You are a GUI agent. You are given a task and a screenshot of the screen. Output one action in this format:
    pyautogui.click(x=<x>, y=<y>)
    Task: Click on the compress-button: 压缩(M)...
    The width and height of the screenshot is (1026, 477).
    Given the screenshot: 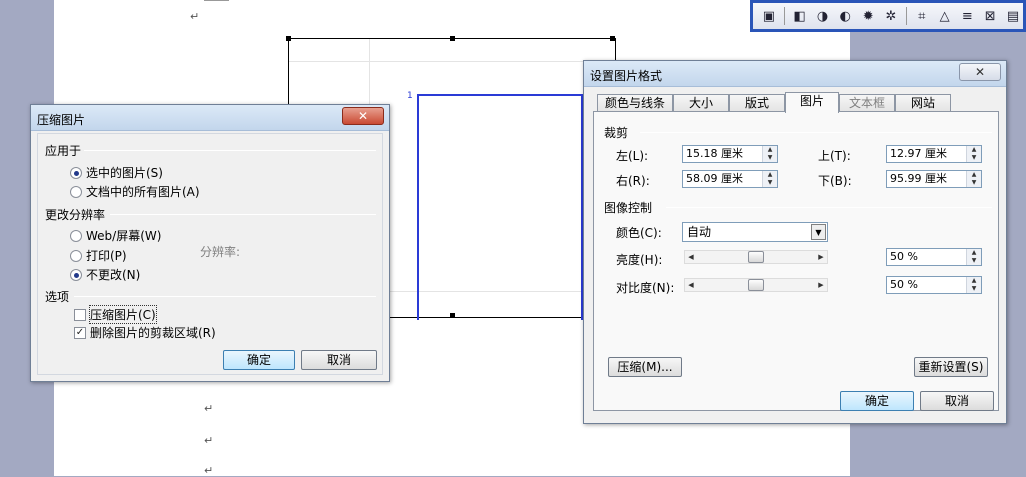 What is the action you would take?
    pyautogui.click(x=645, y=367)
    